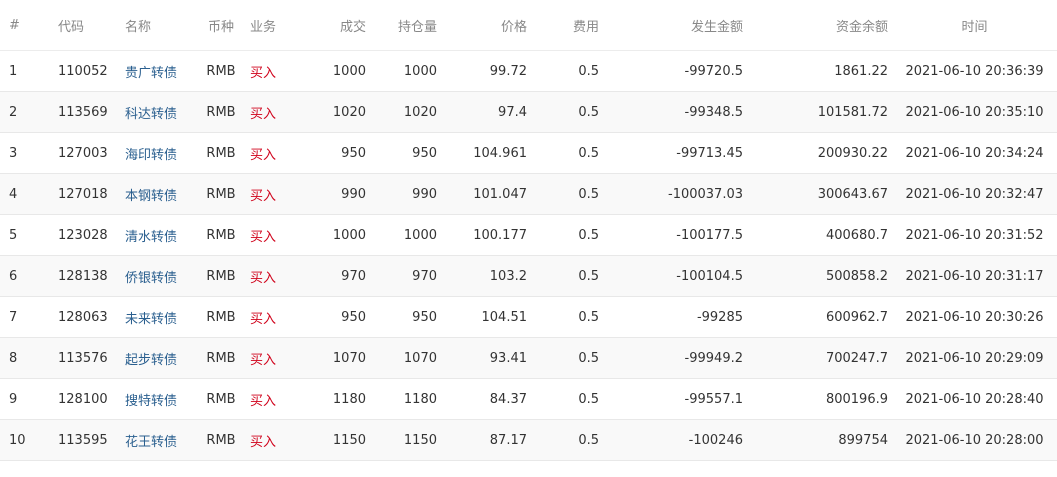 The image size is (1057, 477). I want to click on bond-name-link: 侨银转债, so click(151, 278).